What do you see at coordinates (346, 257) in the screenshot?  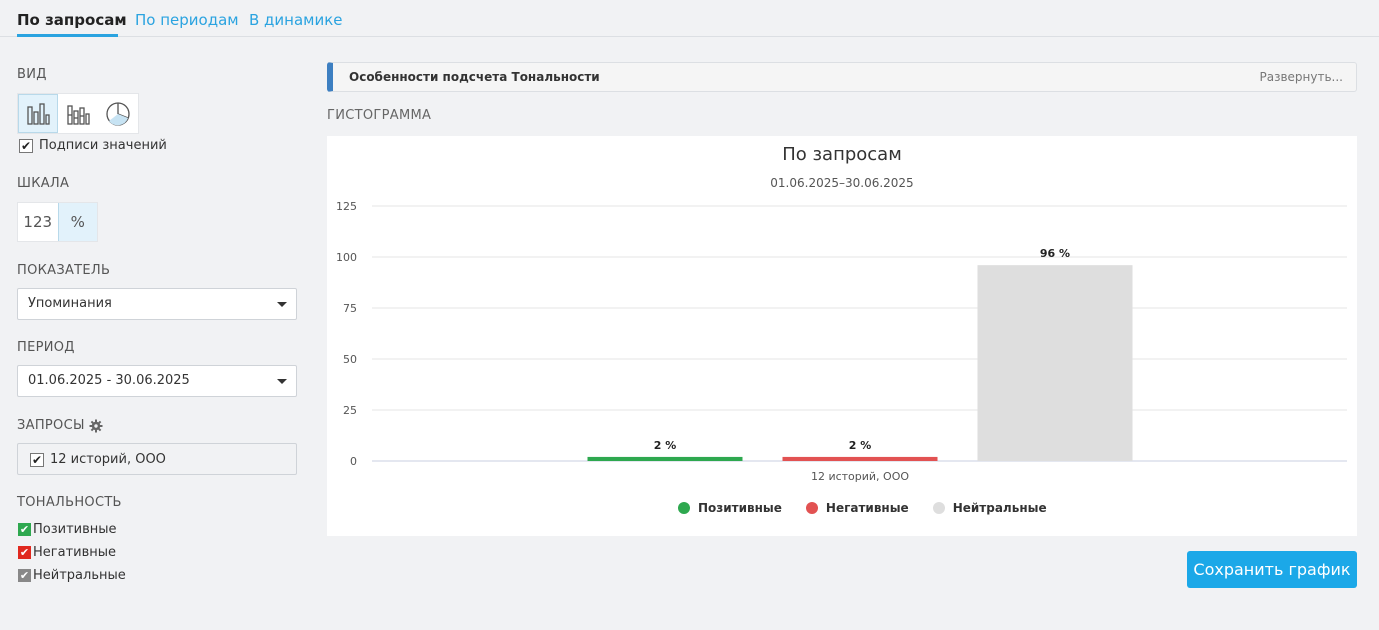 I see `y-tick-label: 100` at bounding box center [346, 257].